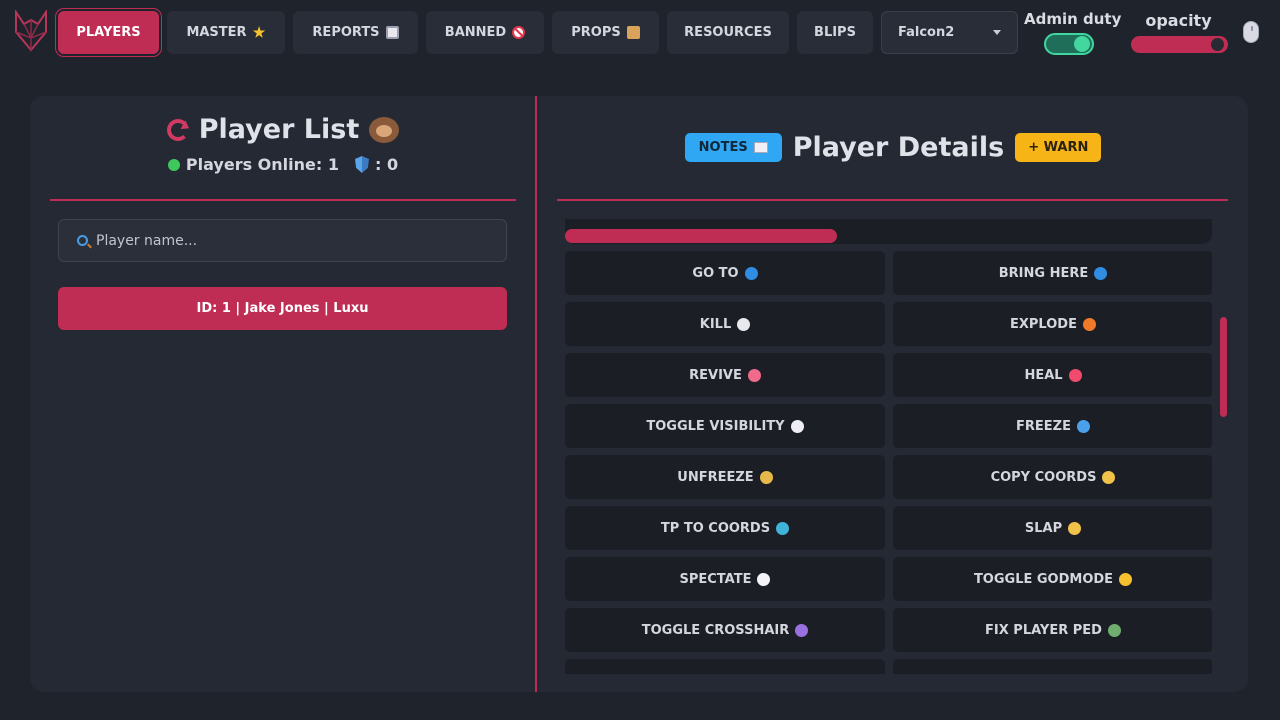 This screenshot has width=1280, height=720. I want to click on map-book-icon, so click(783, 528).